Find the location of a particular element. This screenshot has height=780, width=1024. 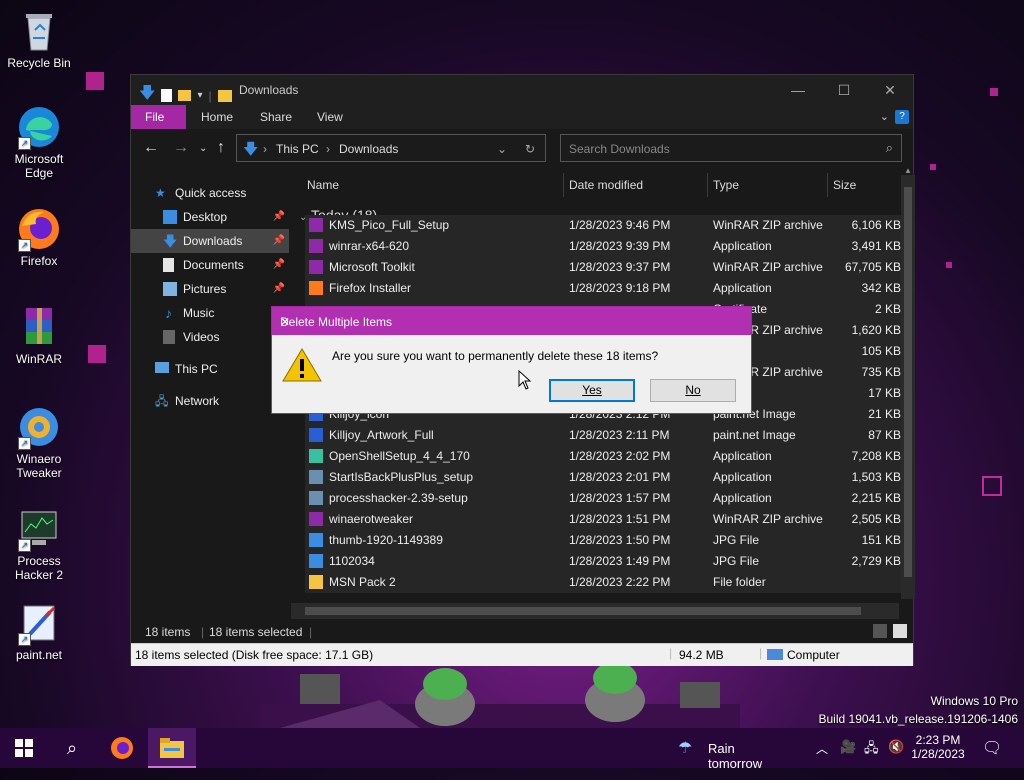

maximize-button: ☐ is located at coordinates (844, 90).